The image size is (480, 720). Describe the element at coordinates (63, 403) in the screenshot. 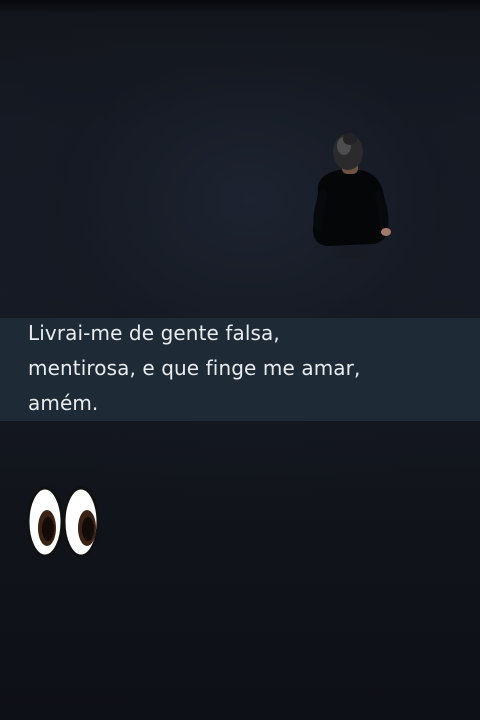

I see `caption-line-3: amém.` at that location.